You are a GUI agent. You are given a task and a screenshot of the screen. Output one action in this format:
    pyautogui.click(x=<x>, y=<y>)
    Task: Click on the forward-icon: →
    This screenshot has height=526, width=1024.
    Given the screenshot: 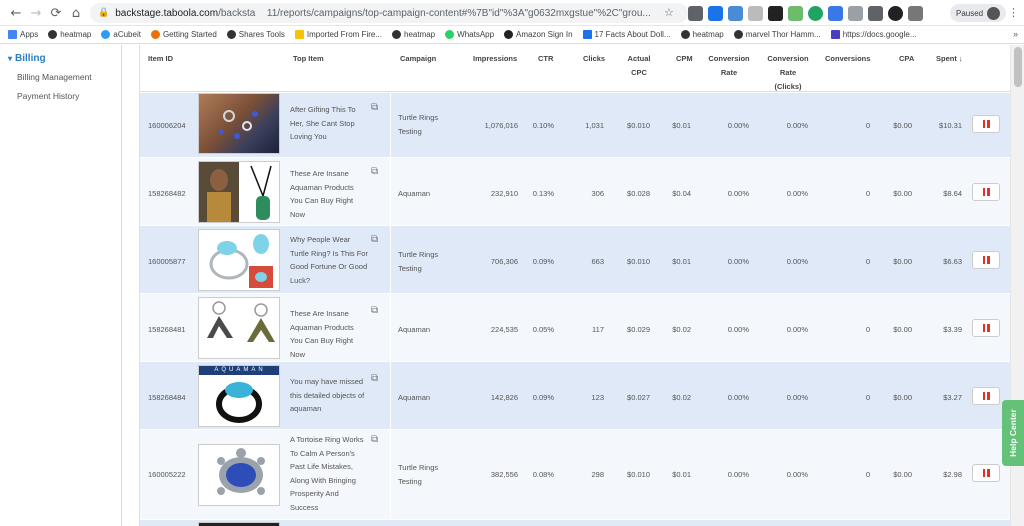 What is the action you would take?
    pyautogui.click(x=36, y=13)
    